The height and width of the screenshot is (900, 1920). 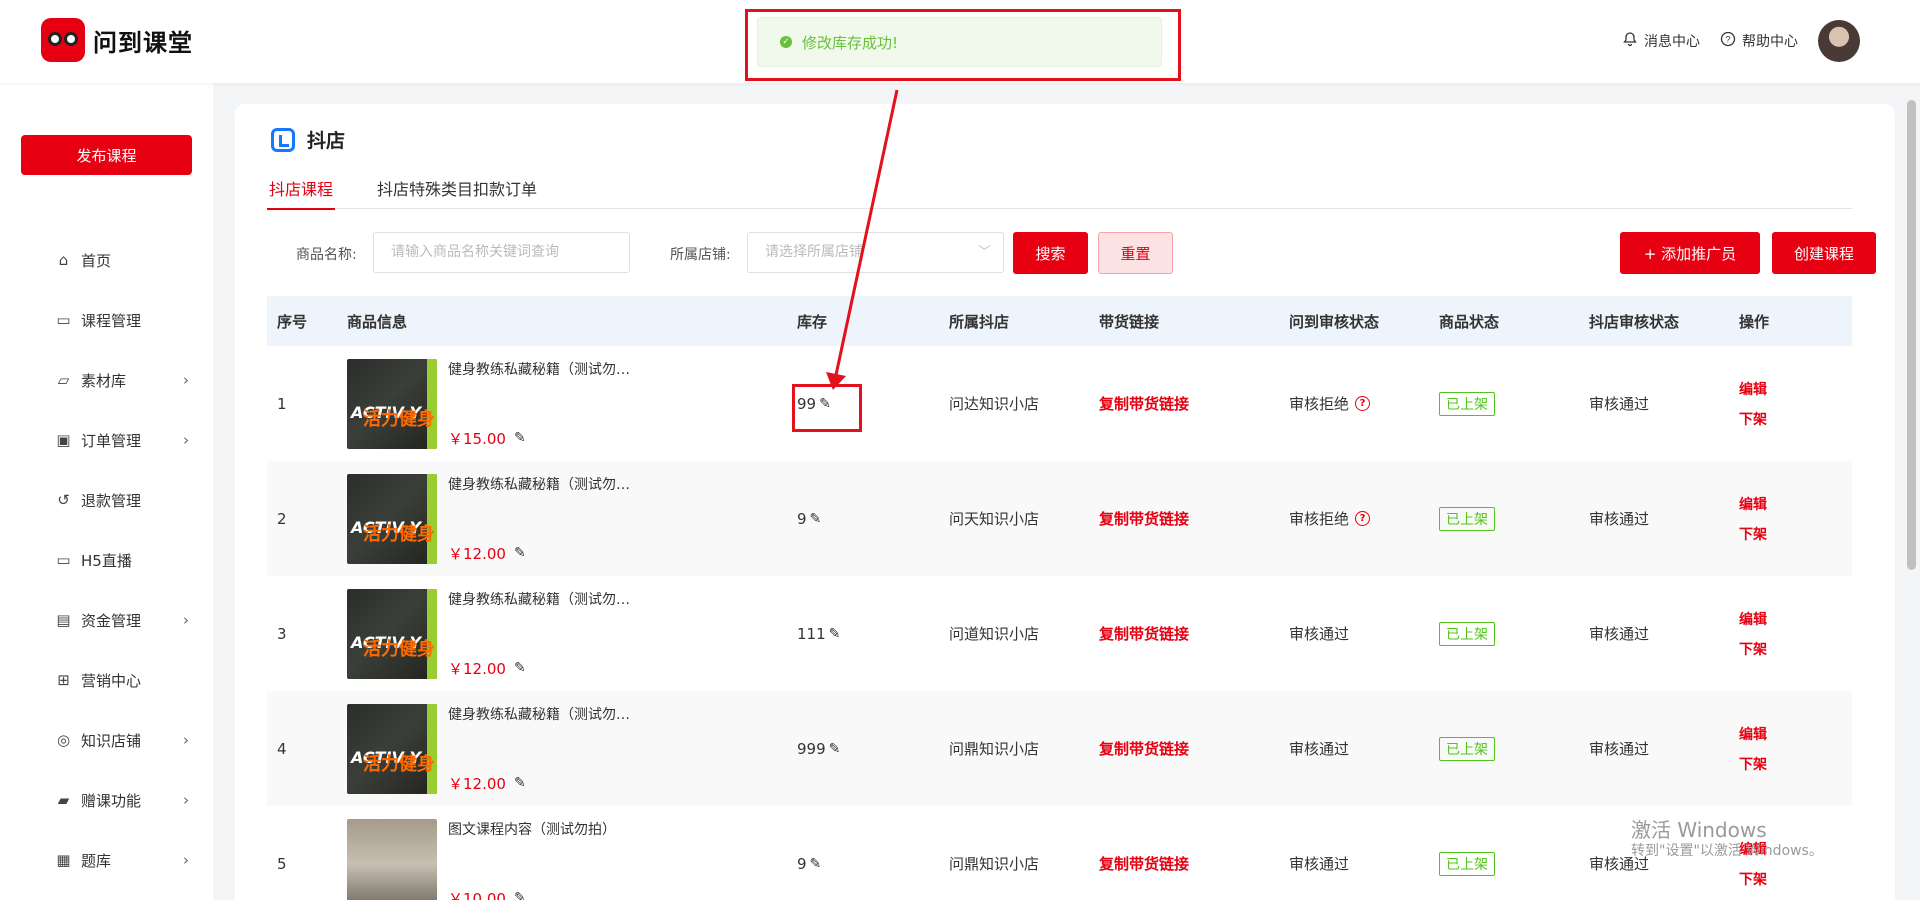 I want to click on sidebar-item-order-management: ▣ 订单管理 ›, so click(x=106, y=440).